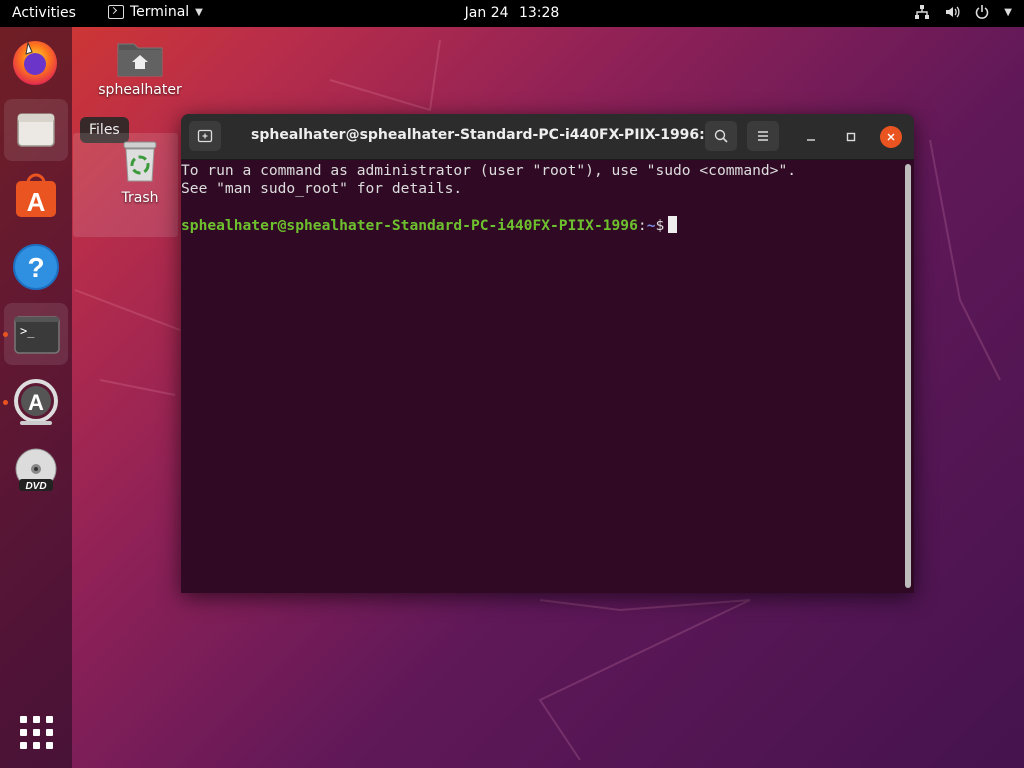  What do you see at coordinates (908, 376) in the screenshot?
I see `terminal-scrollbar` at bounding box center [908, 376].